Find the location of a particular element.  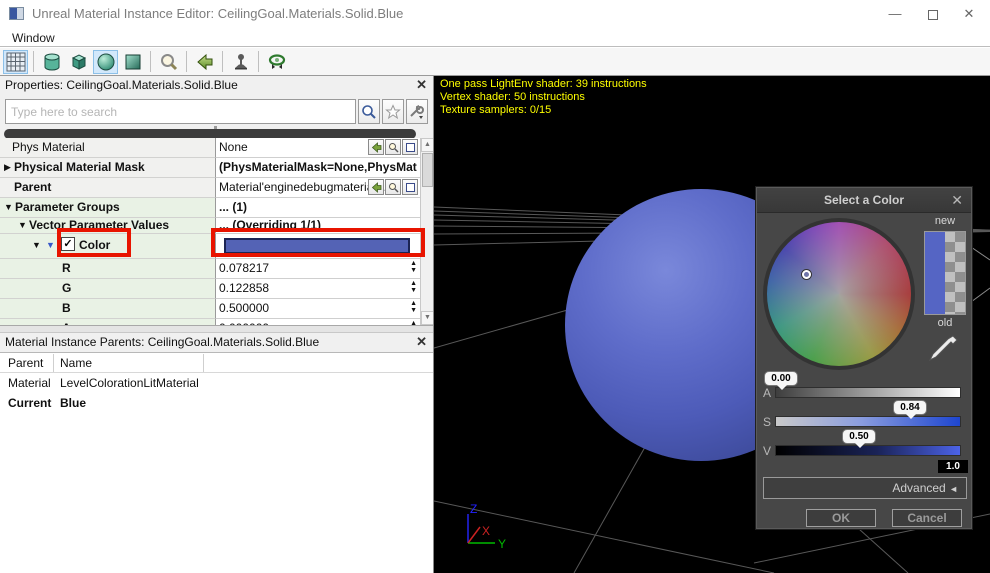

preview-cube-button is located at coordinates (78, 62).